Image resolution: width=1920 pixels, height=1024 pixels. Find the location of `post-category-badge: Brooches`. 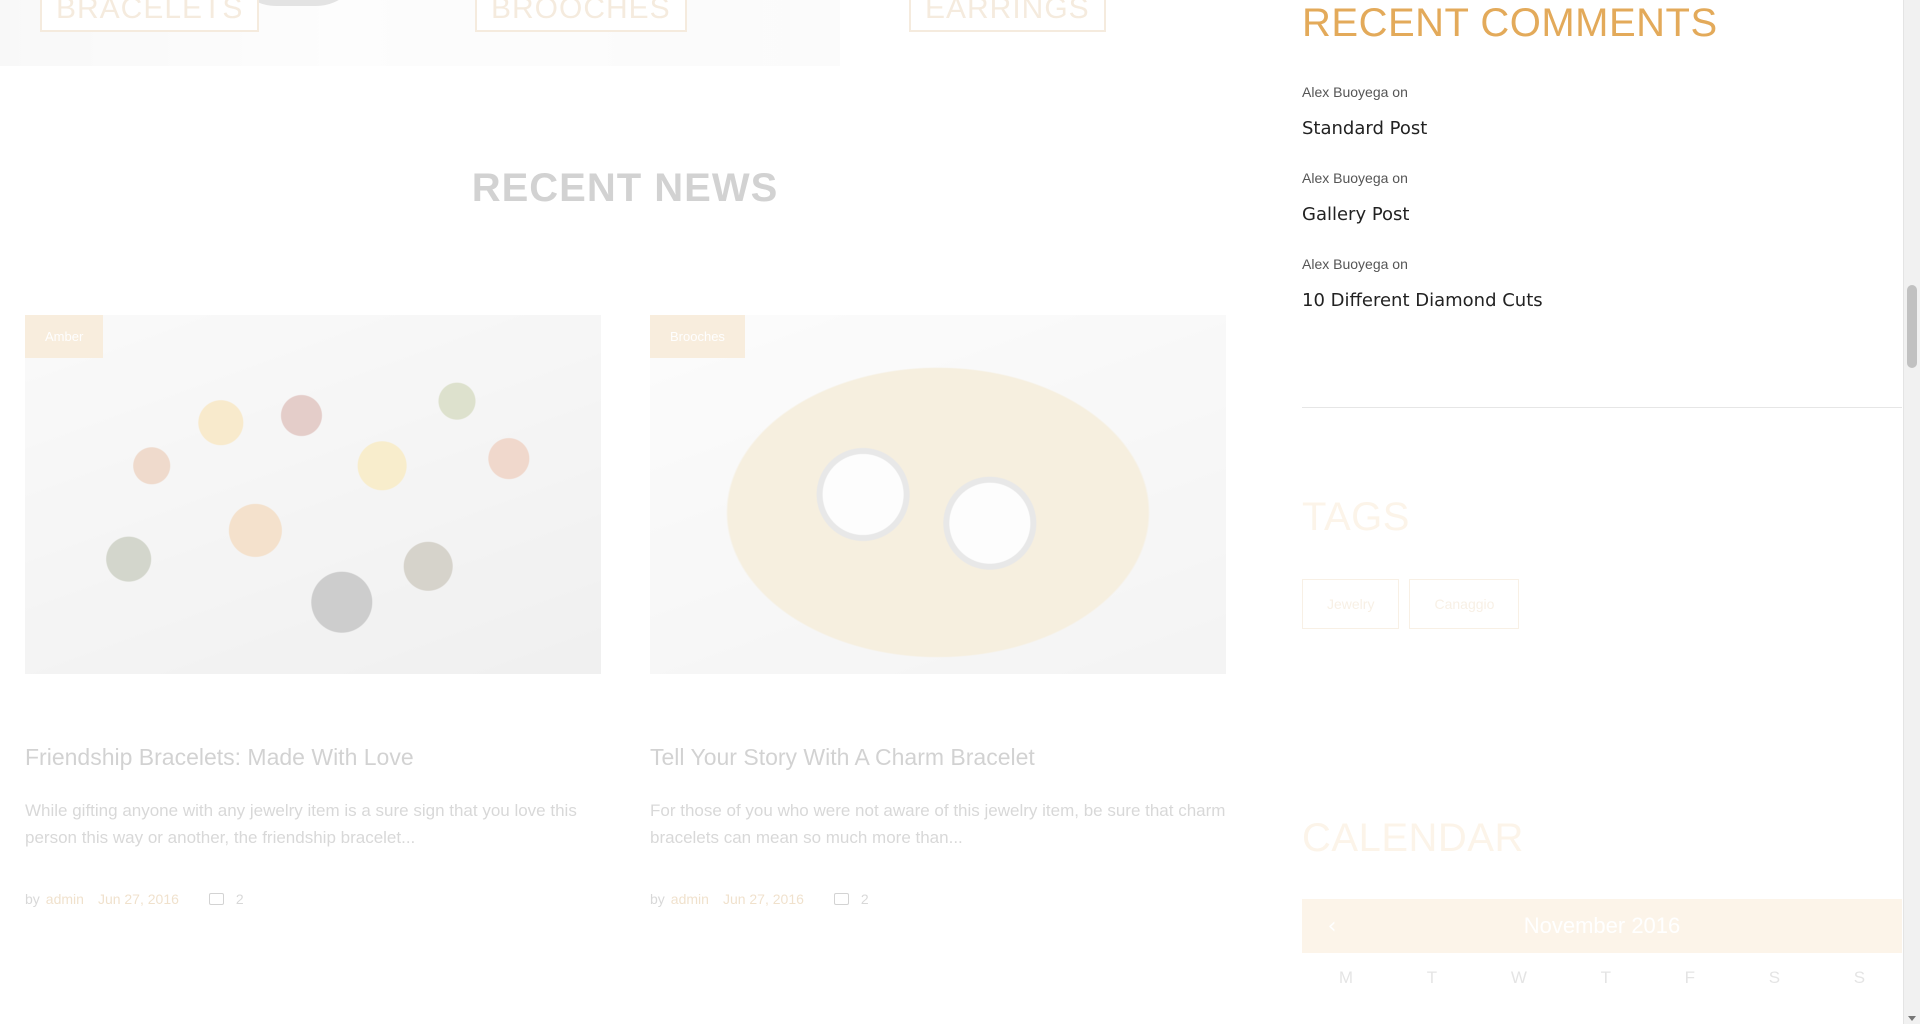

post-category-badge: Brooches is located at coordinates (697, 336).